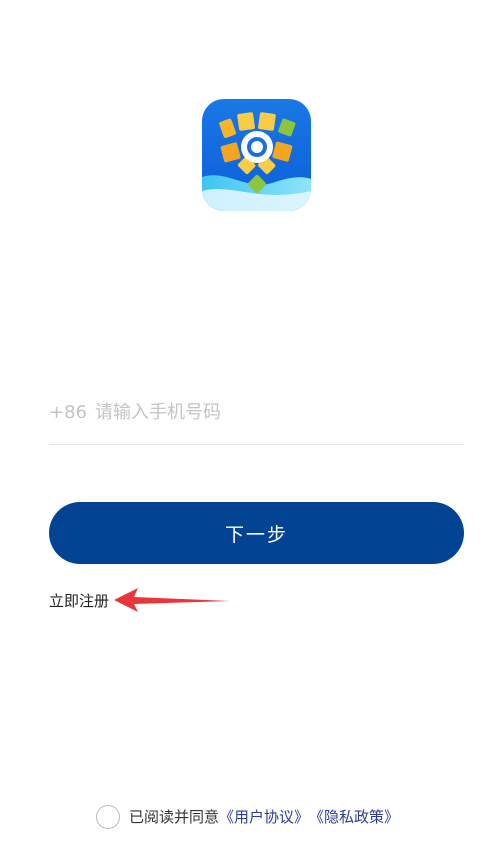  Describe the element at coordinates (256, 444) in the screenshot. I see `phone-field-underline` at that location.